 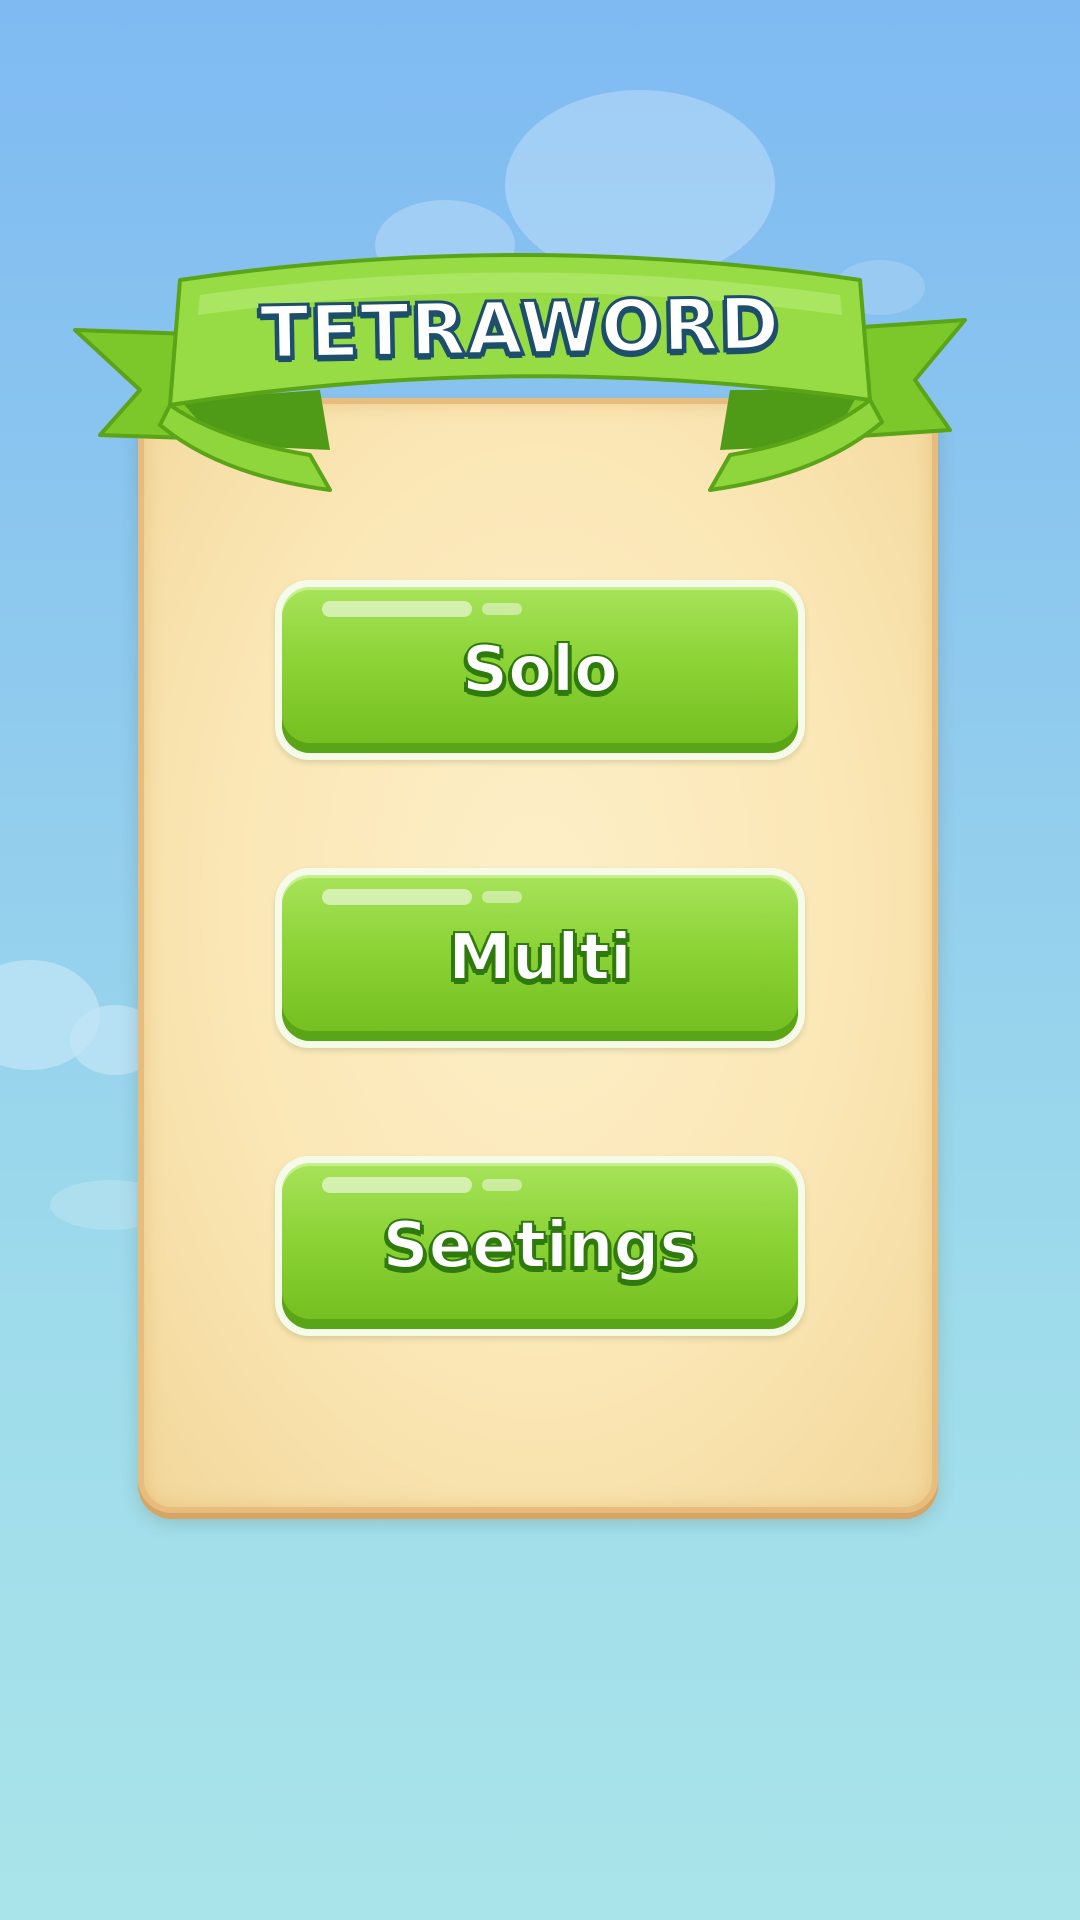 I want to click on solo-button-label: Solo, so click(x=540, y=670).